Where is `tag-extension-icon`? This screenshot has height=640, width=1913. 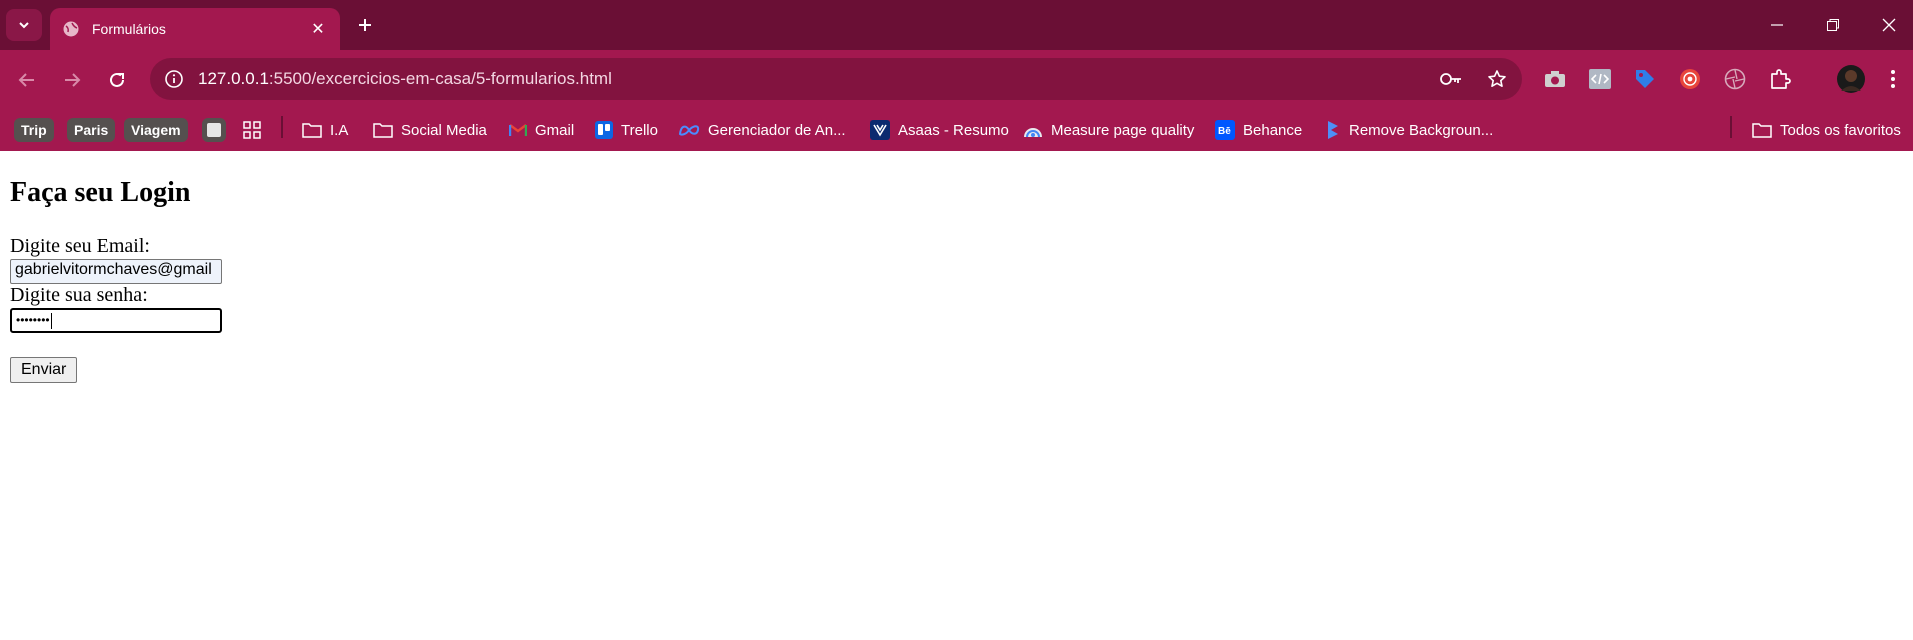
tag-extension-icon is located at coordinates (1645, 79).